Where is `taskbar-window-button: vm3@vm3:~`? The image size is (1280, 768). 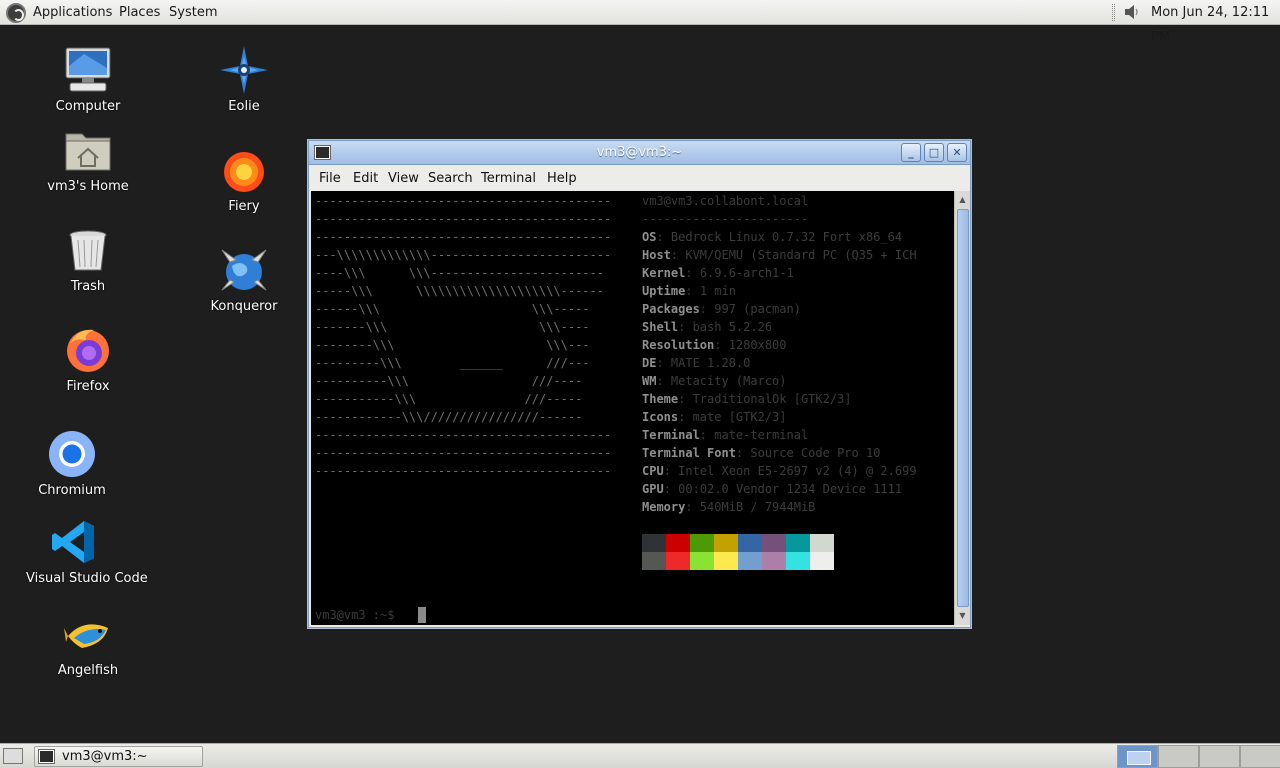 taskbar-window-button: vm3@vm3:~ is located at coordinates (118, 756).